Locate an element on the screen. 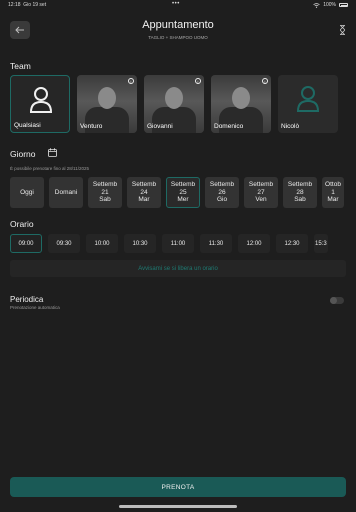 The image size is (356, 512). time-slot: 10:00 is located at coordinates (102, 243).